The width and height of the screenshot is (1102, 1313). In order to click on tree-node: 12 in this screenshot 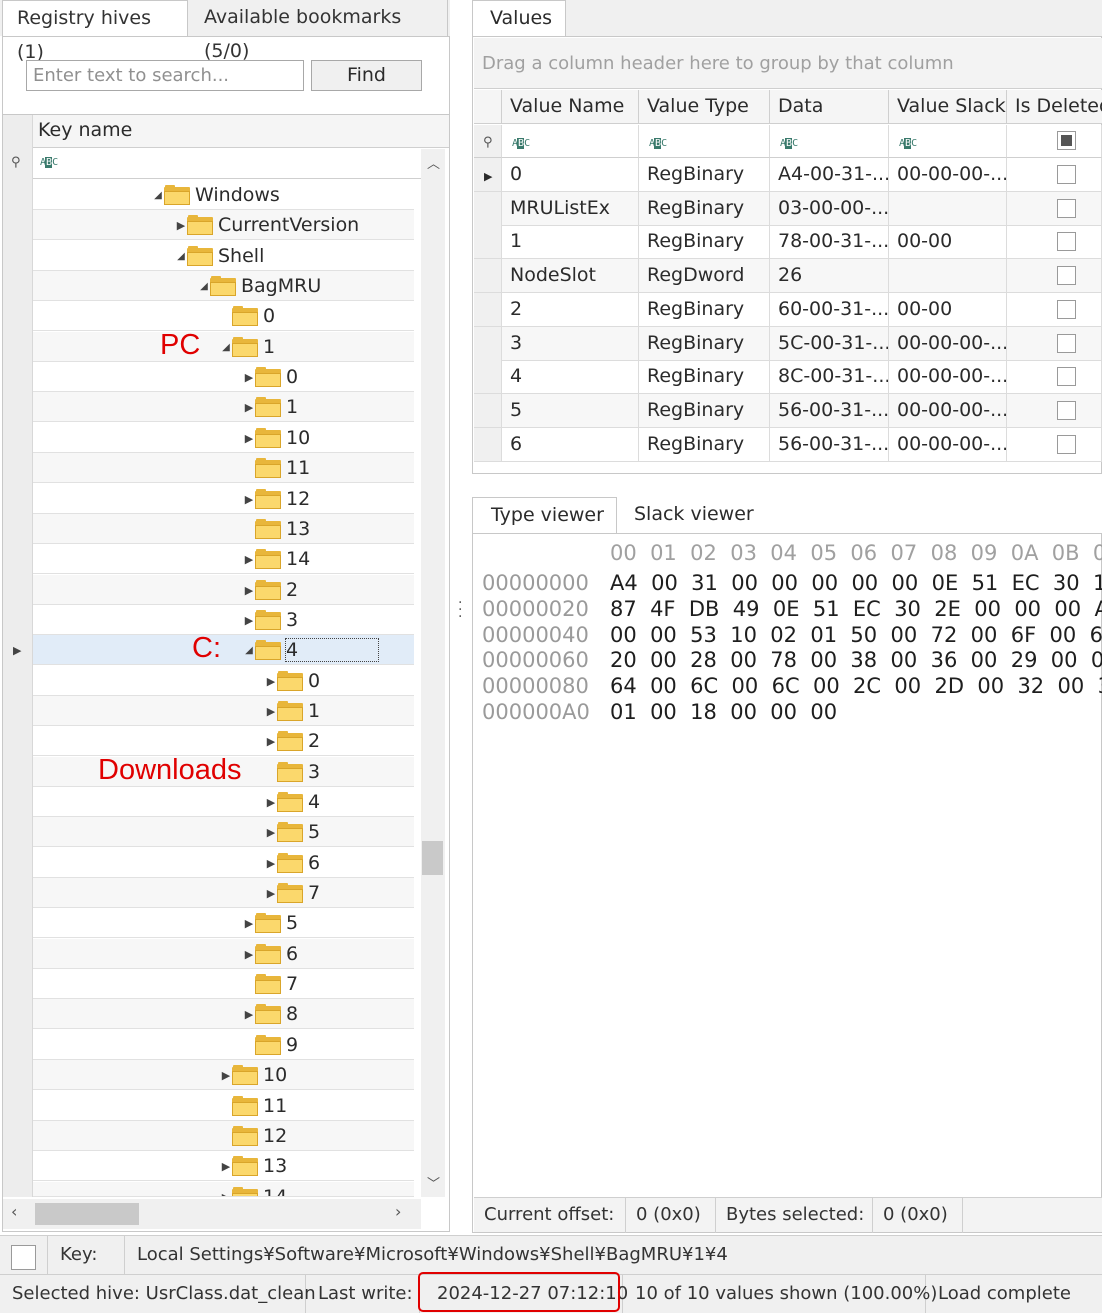, I will do `click(223, 1136)`.